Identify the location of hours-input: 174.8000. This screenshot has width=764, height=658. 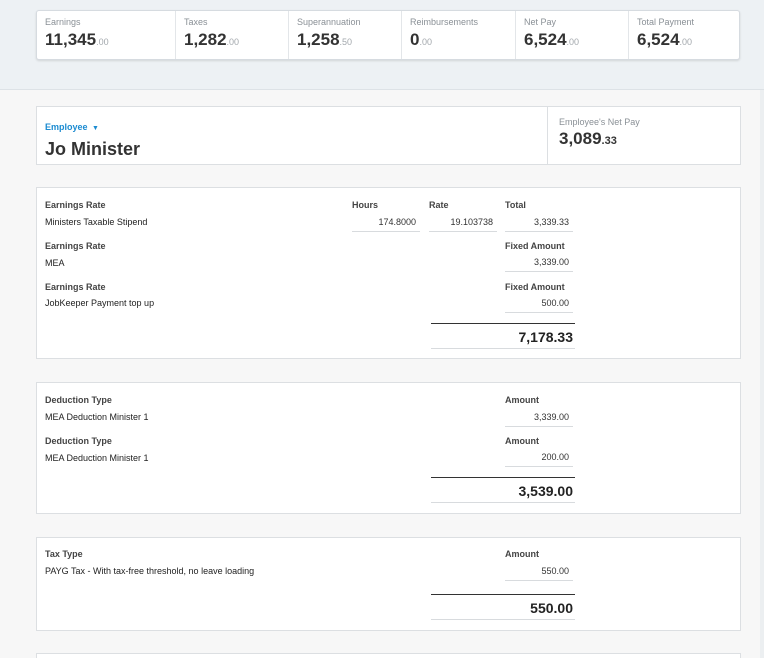
(386, 223).